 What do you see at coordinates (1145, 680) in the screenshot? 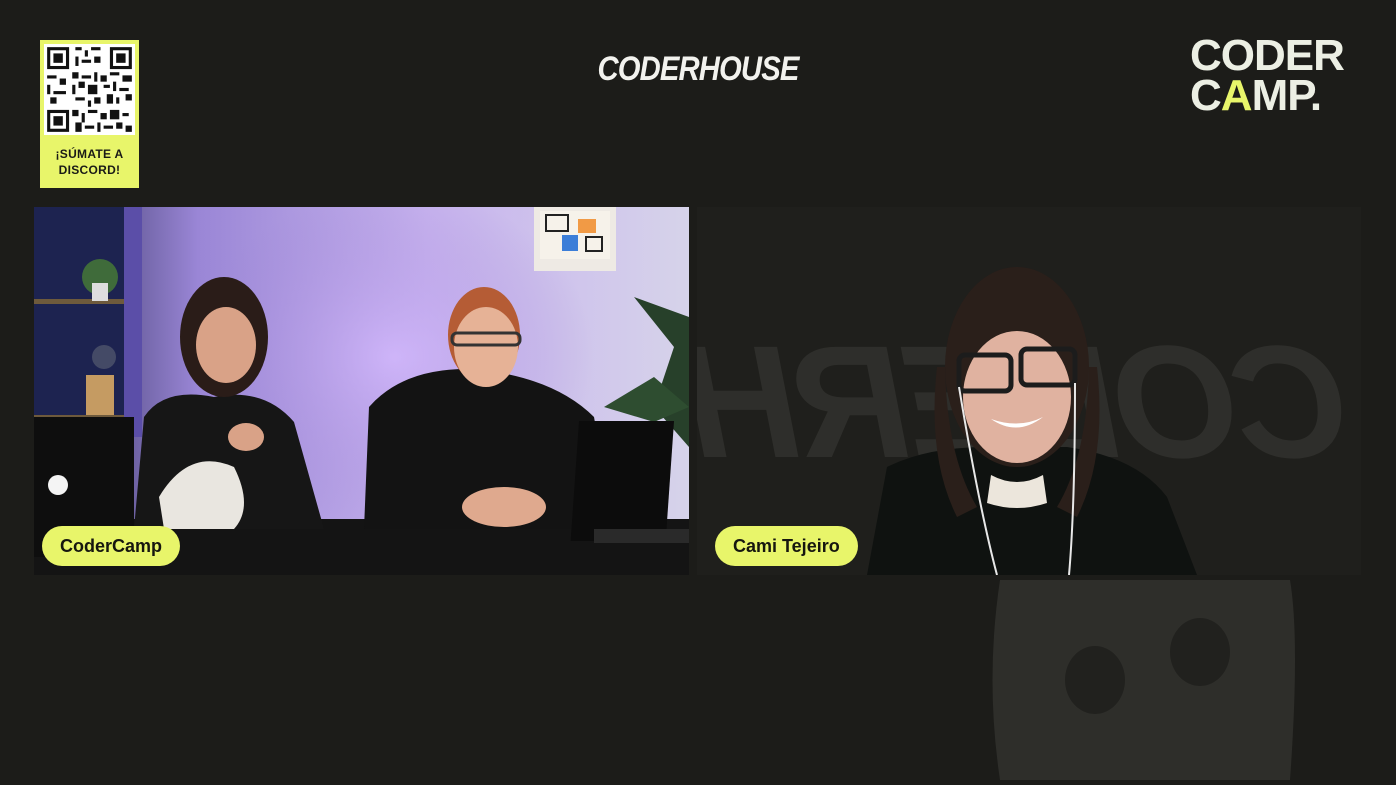
I see `discord-icon` at bounding box center [1145, 680].